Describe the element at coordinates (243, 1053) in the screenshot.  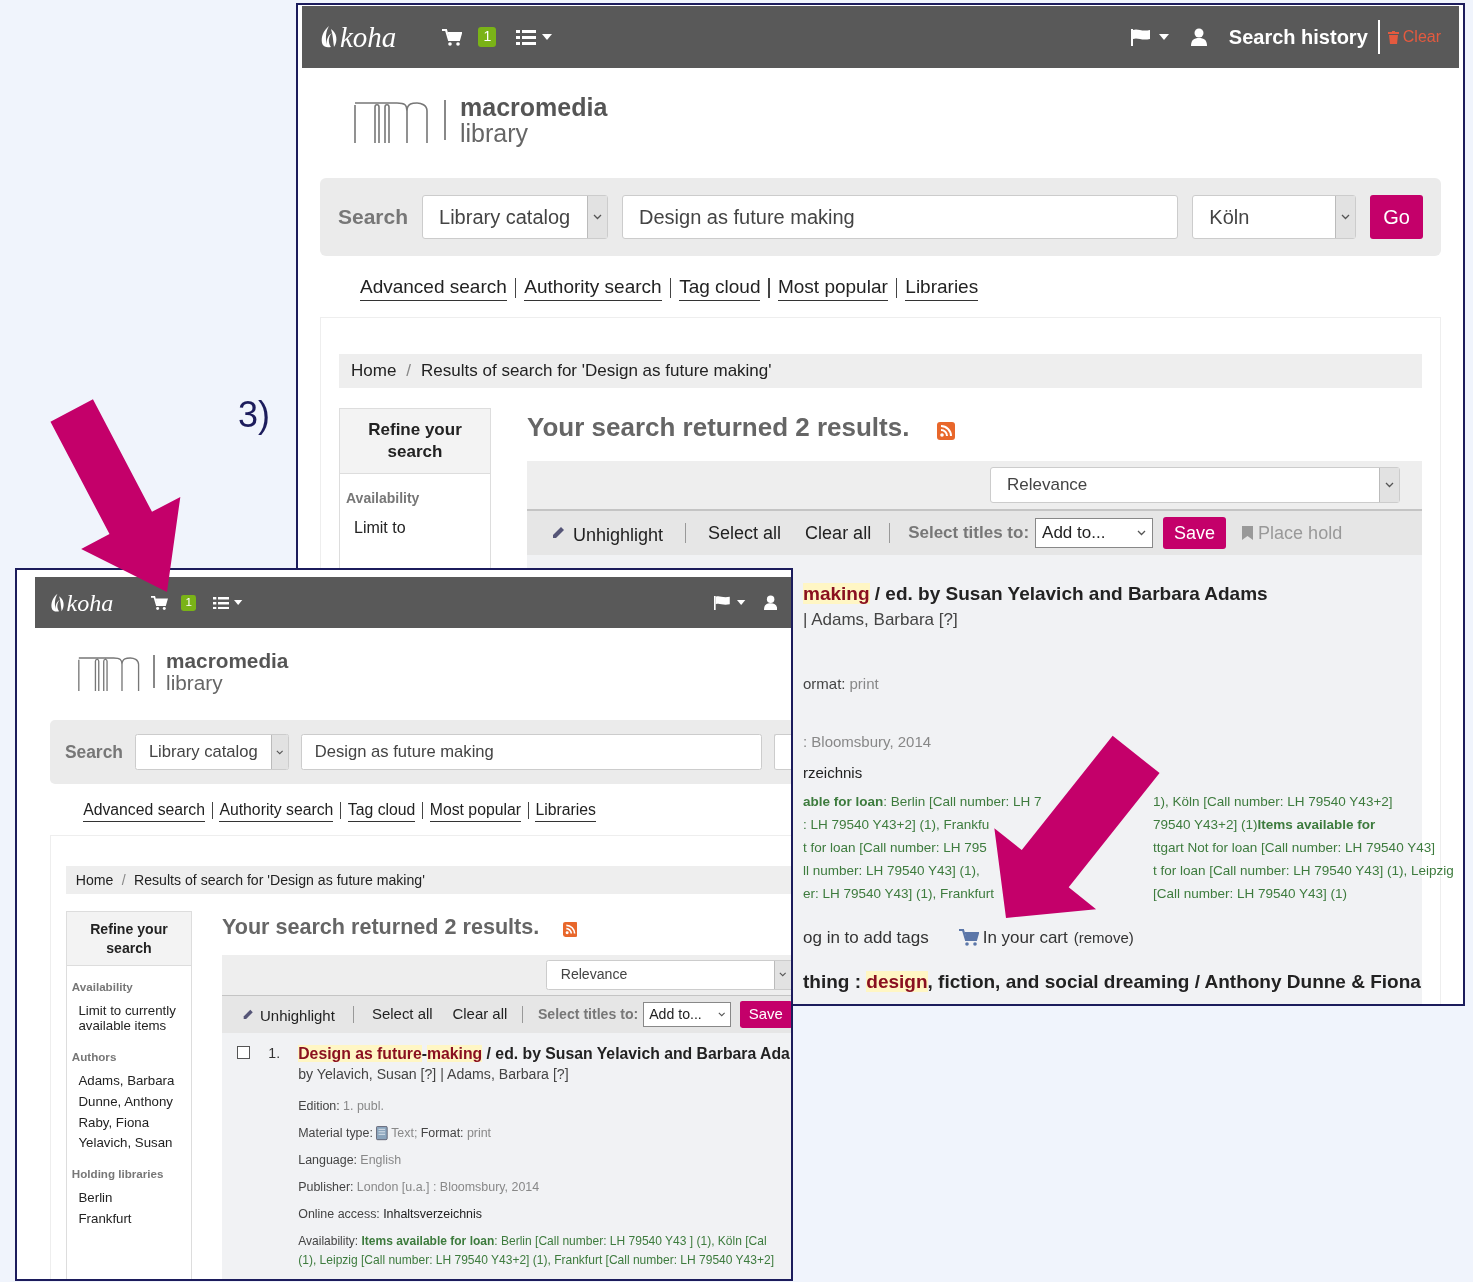
I see `checkbox` at that location.